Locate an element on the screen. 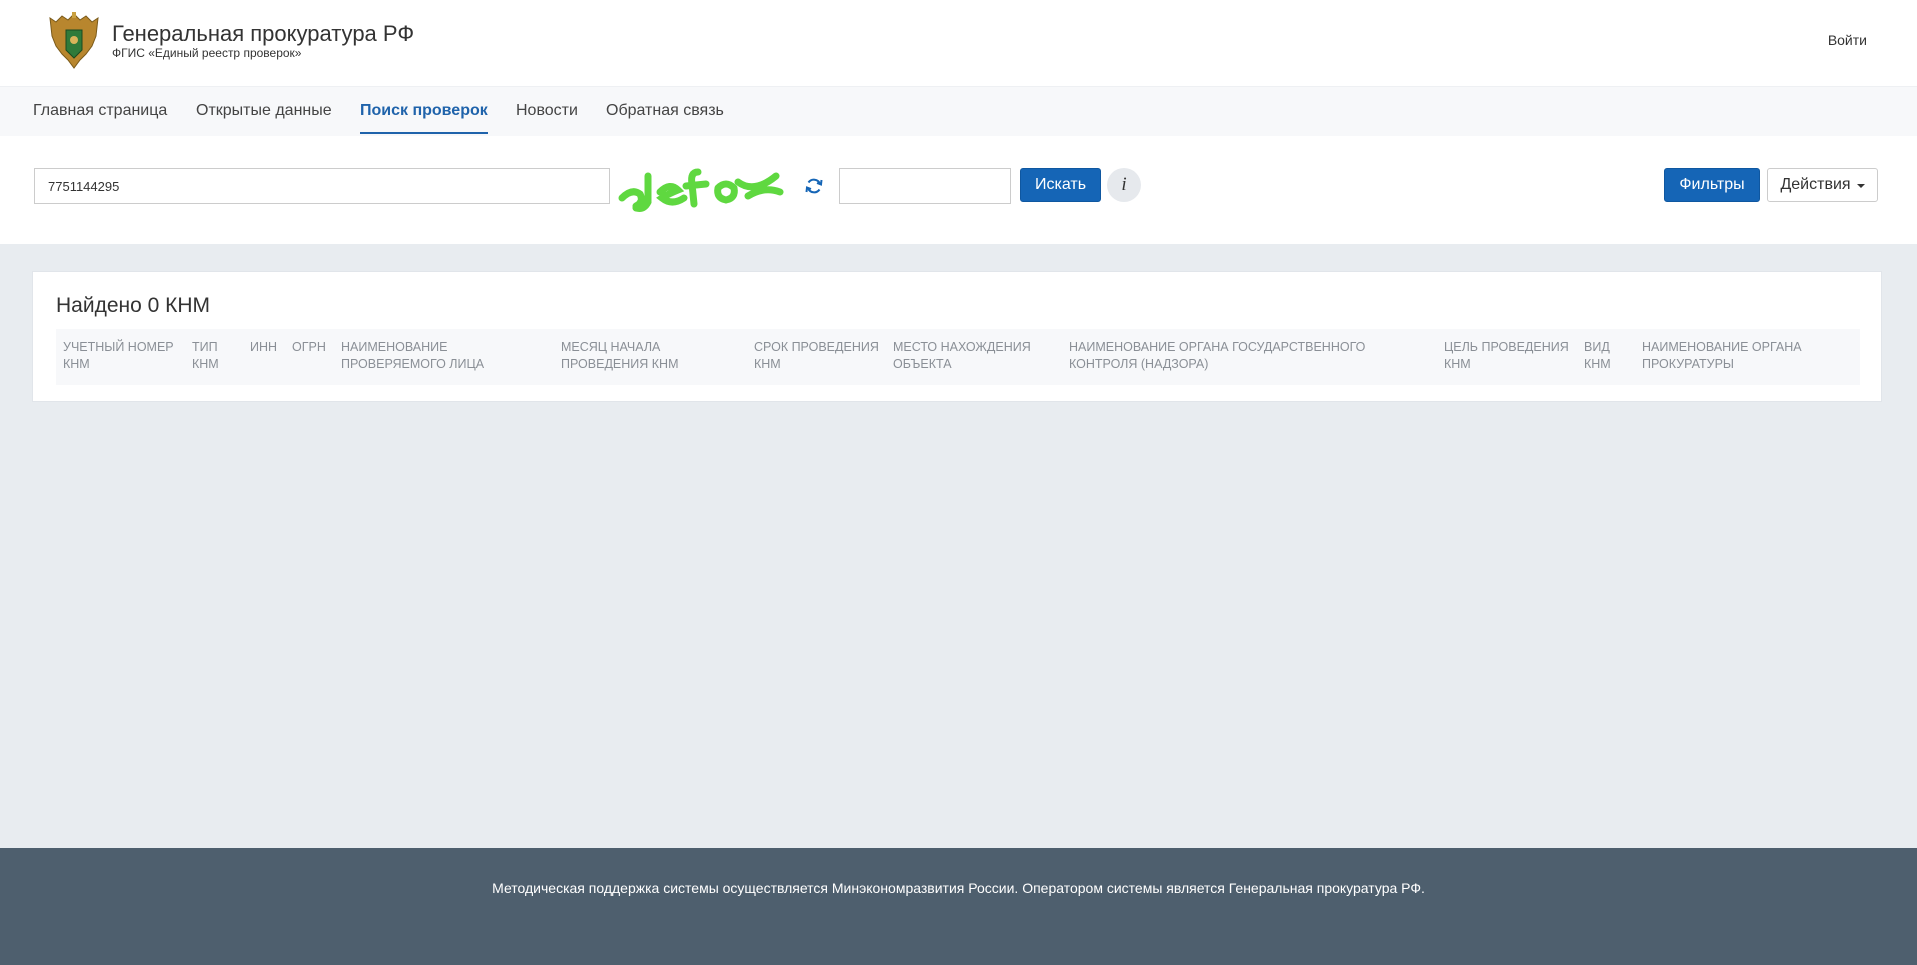 Image resolution: width=1917 pixels, height=965 pixels. column-header: ЦЕЛЬ ПРОВЕДЕНИЯ КНМ is located at coordinates (1509, 356).